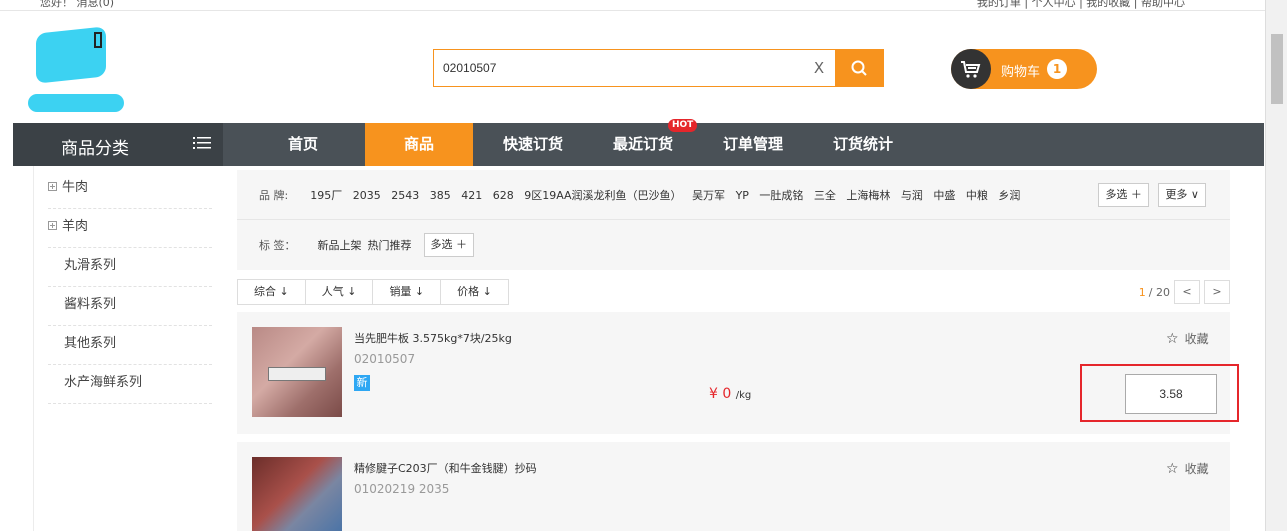 This screenshot has width=1287, height=531. I want to click on category-menu-toggle: 商品分类, so click(118, 144).